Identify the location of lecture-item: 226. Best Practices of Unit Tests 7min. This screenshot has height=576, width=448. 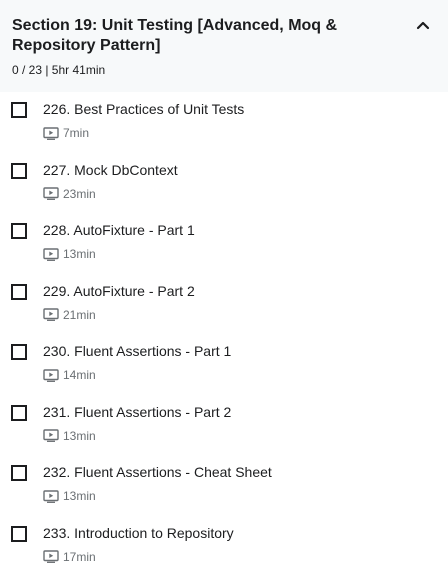
(224, 122).